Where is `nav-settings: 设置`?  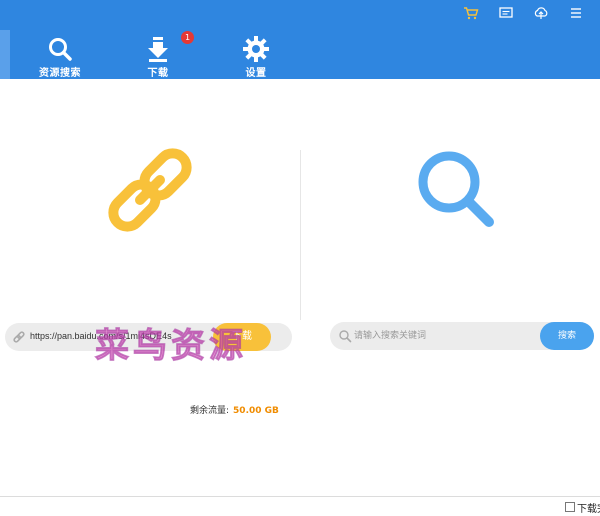
nav-settings: 设置 is located at coordinates (256, 55).